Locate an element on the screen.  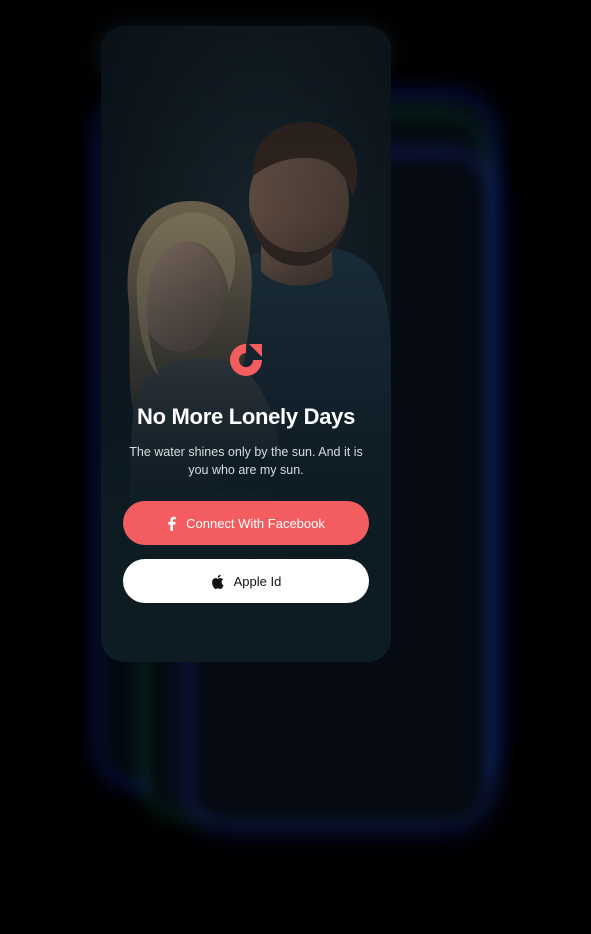
apple-id-label: Apple Id is located at coordinates (257, 581).